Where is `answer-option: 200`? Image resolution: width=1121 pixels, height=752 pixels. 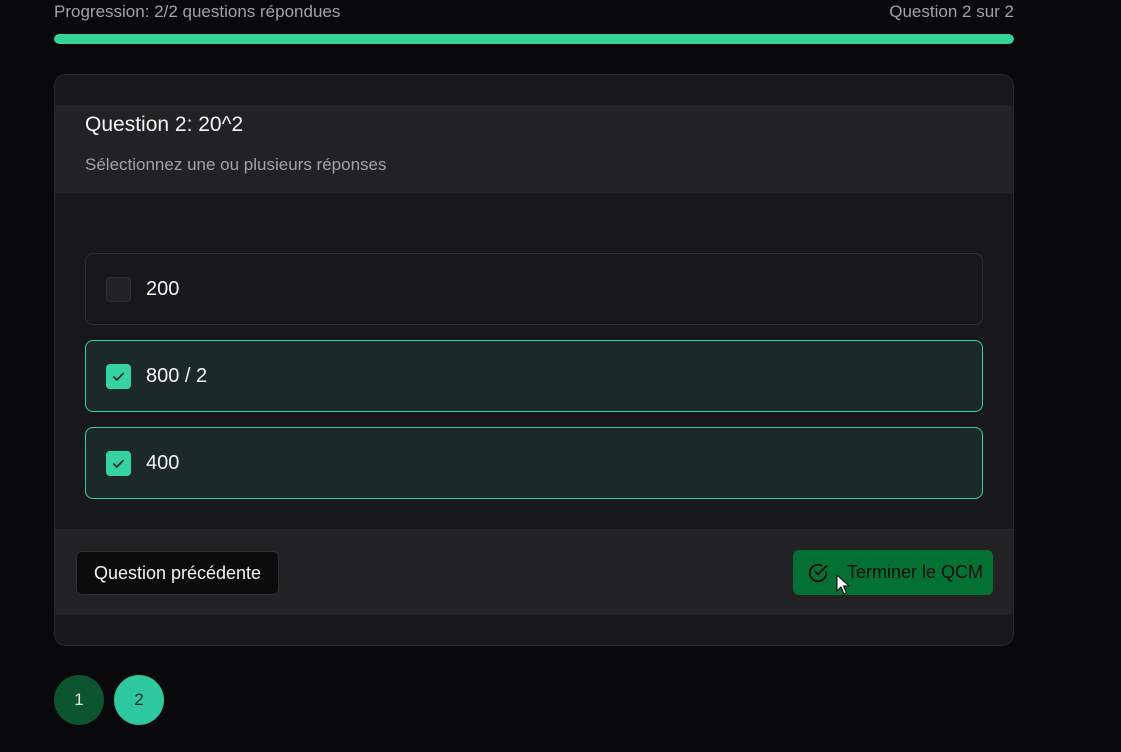
answer-option: 200 is located at coordinates (534, 289).